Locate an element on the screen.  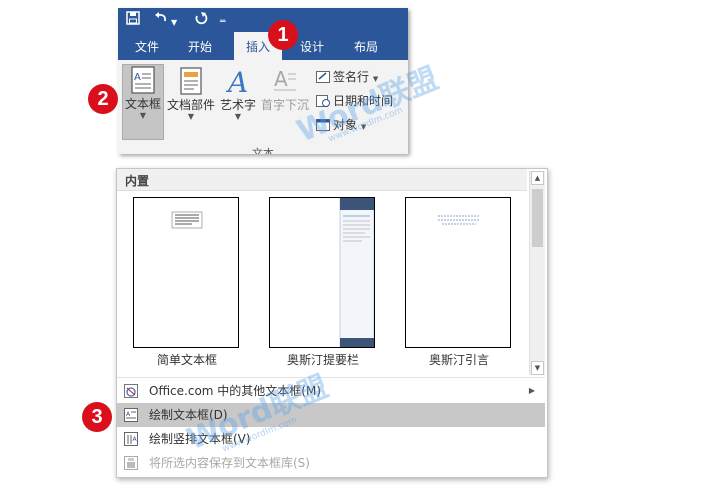
austin-sidebar-preview is located at coordinates (357, 272).